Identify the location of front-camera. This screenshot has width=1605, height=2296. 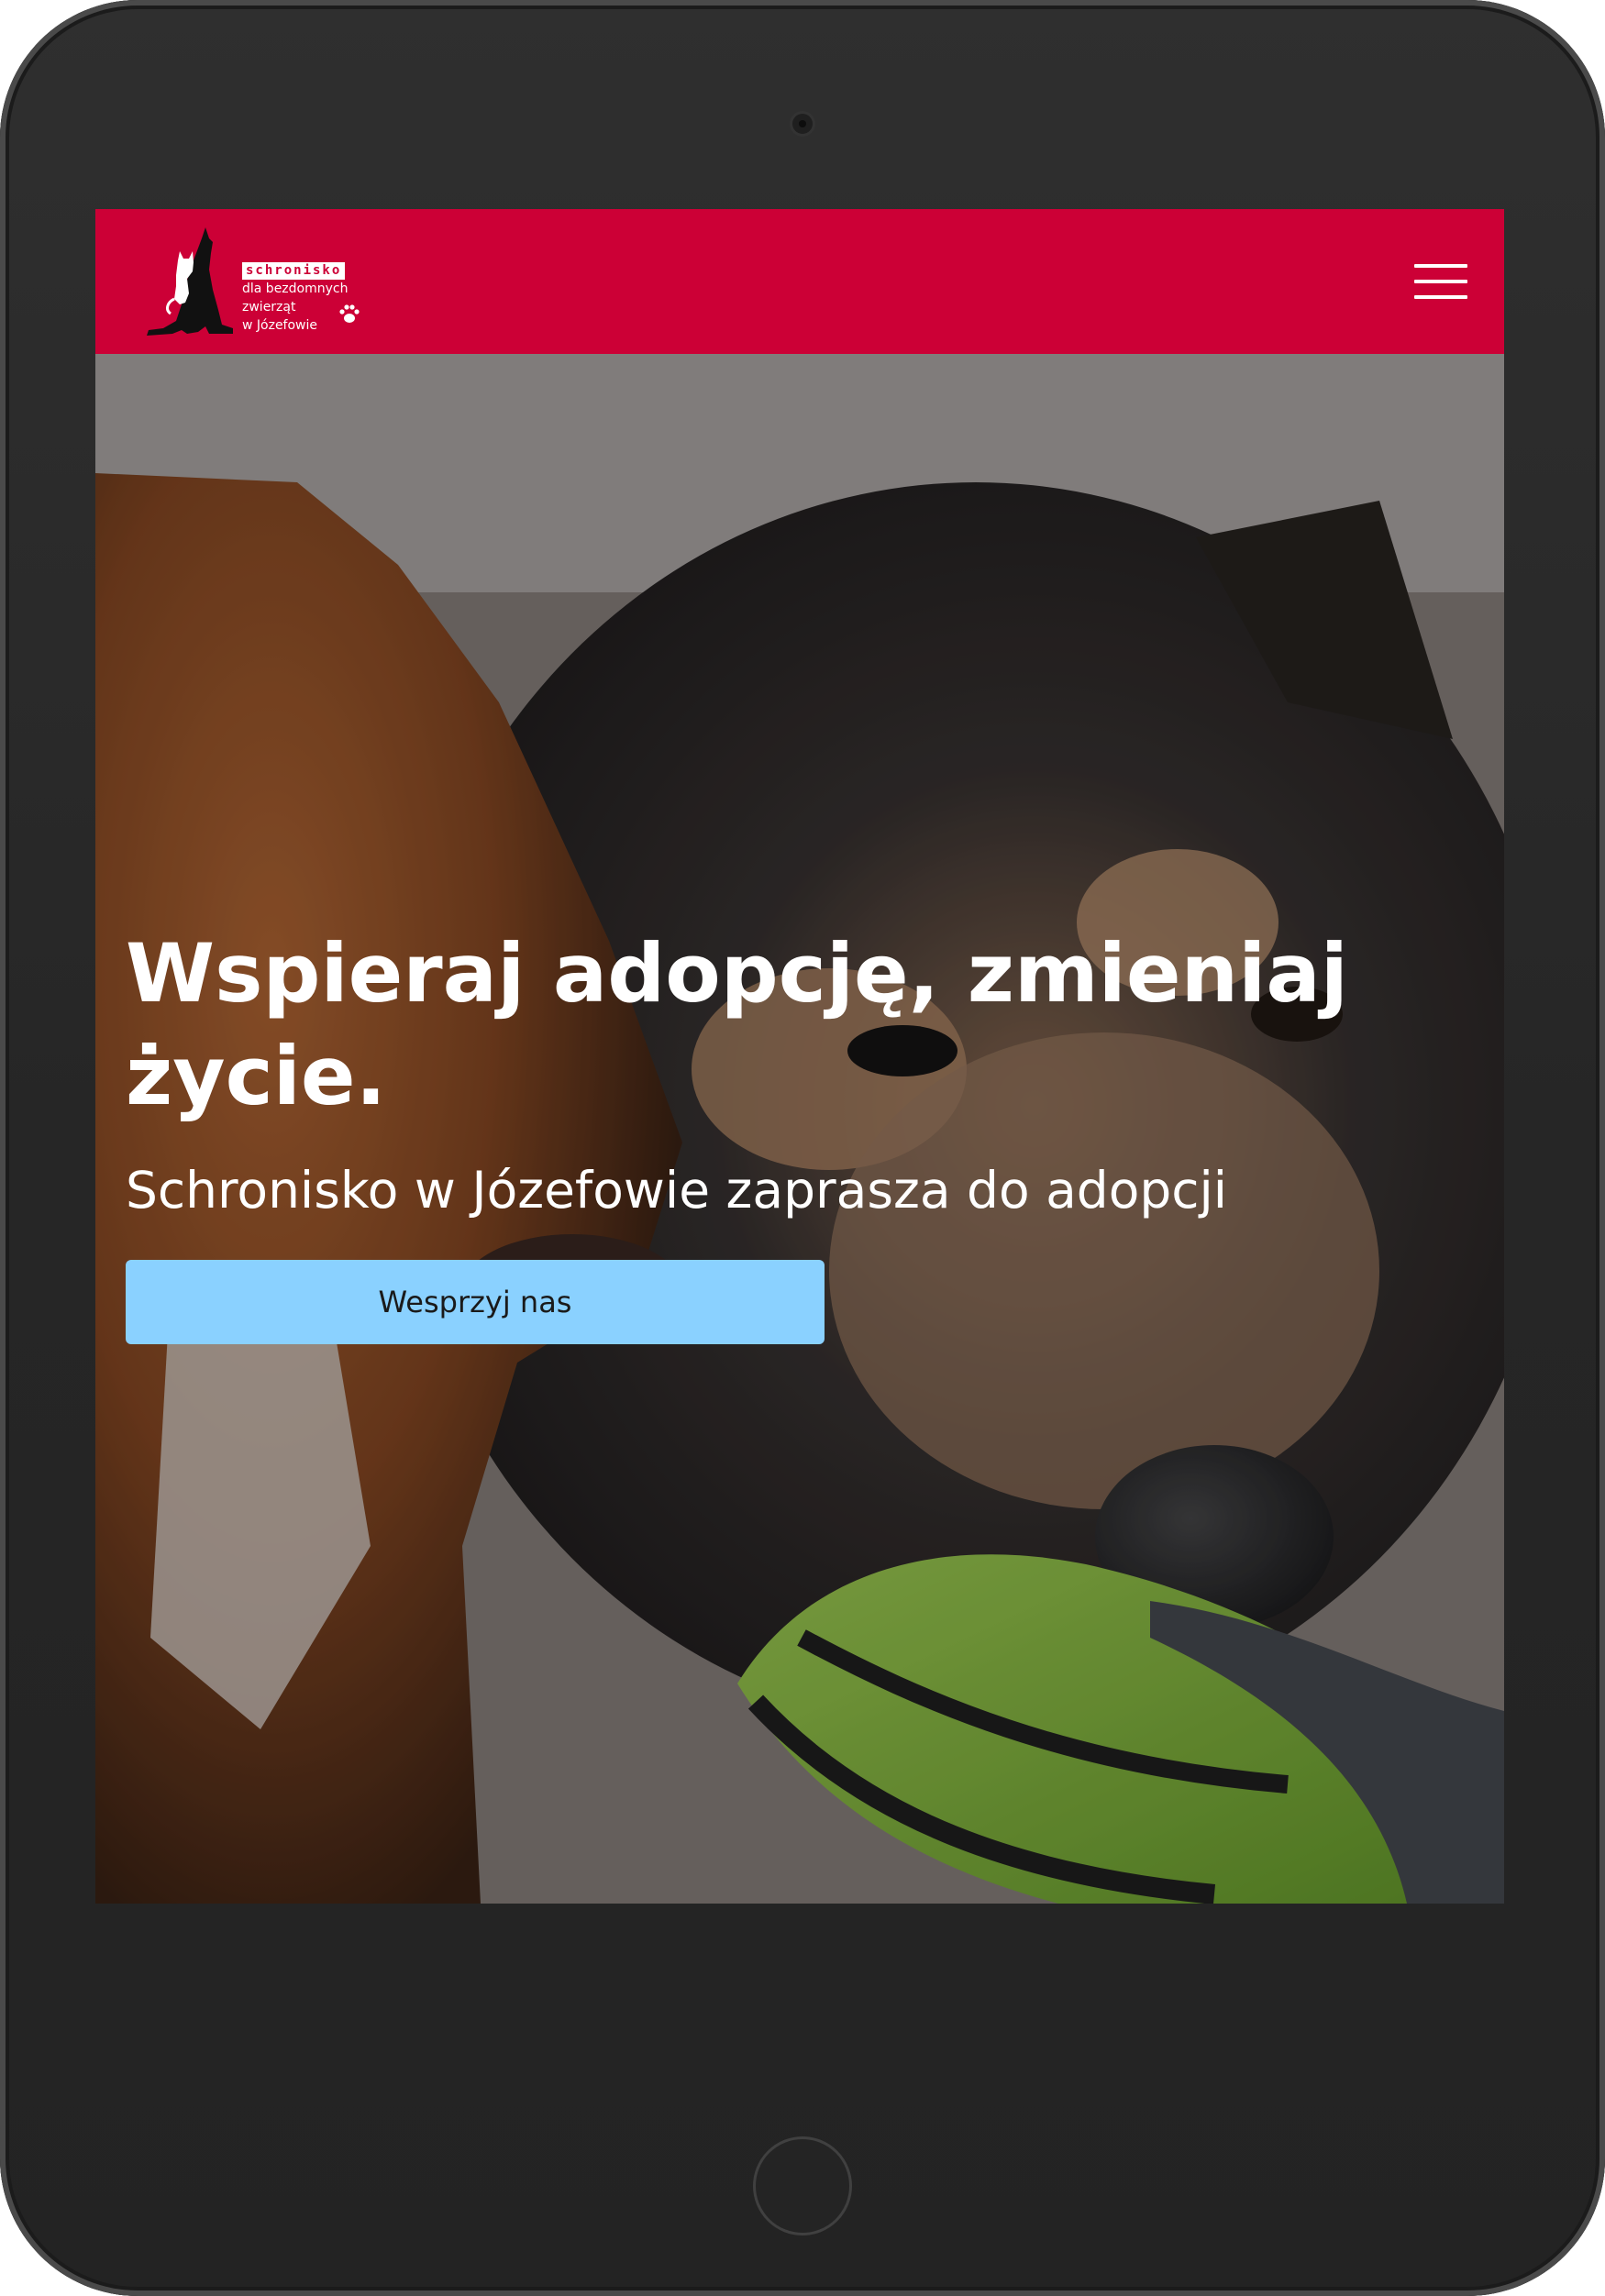
(802, 124).